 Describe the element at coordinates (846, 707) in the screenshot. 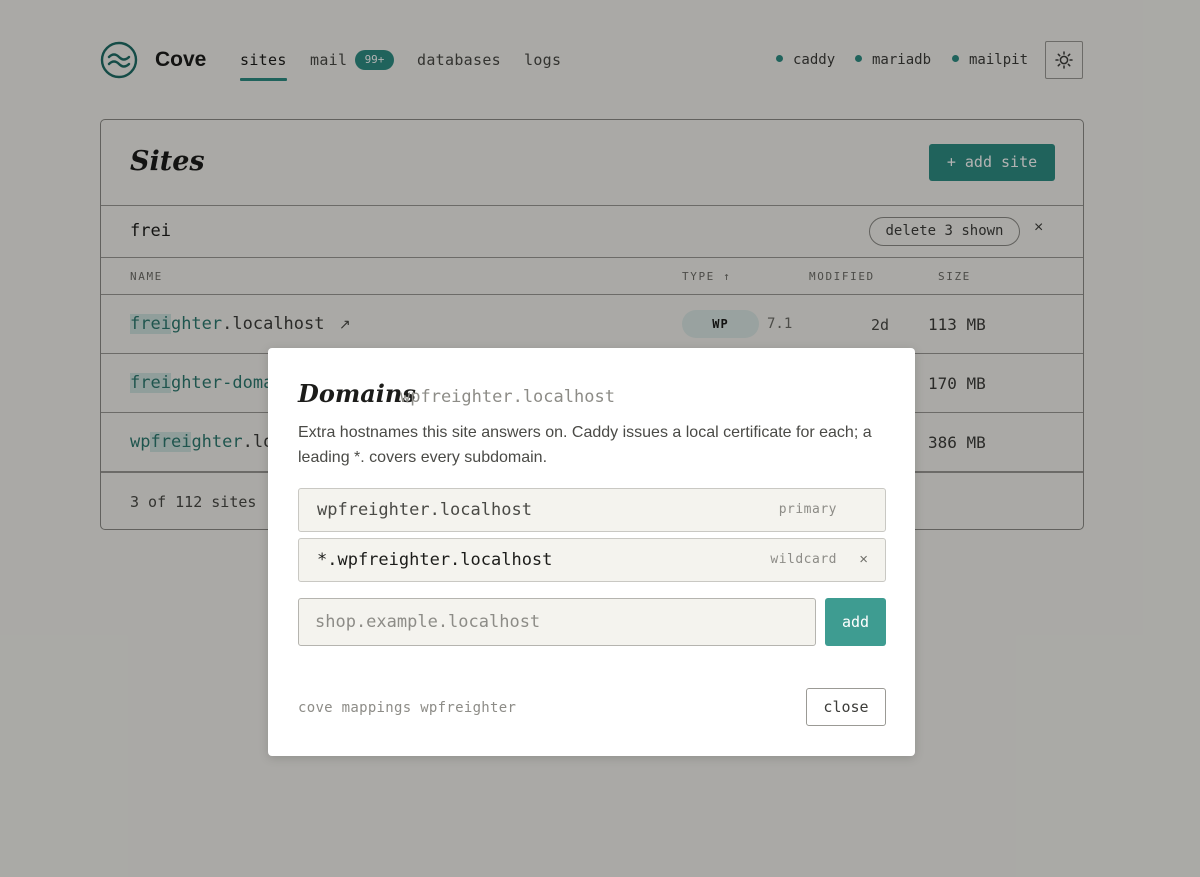

I see `close-dialog-button: close` at that location.